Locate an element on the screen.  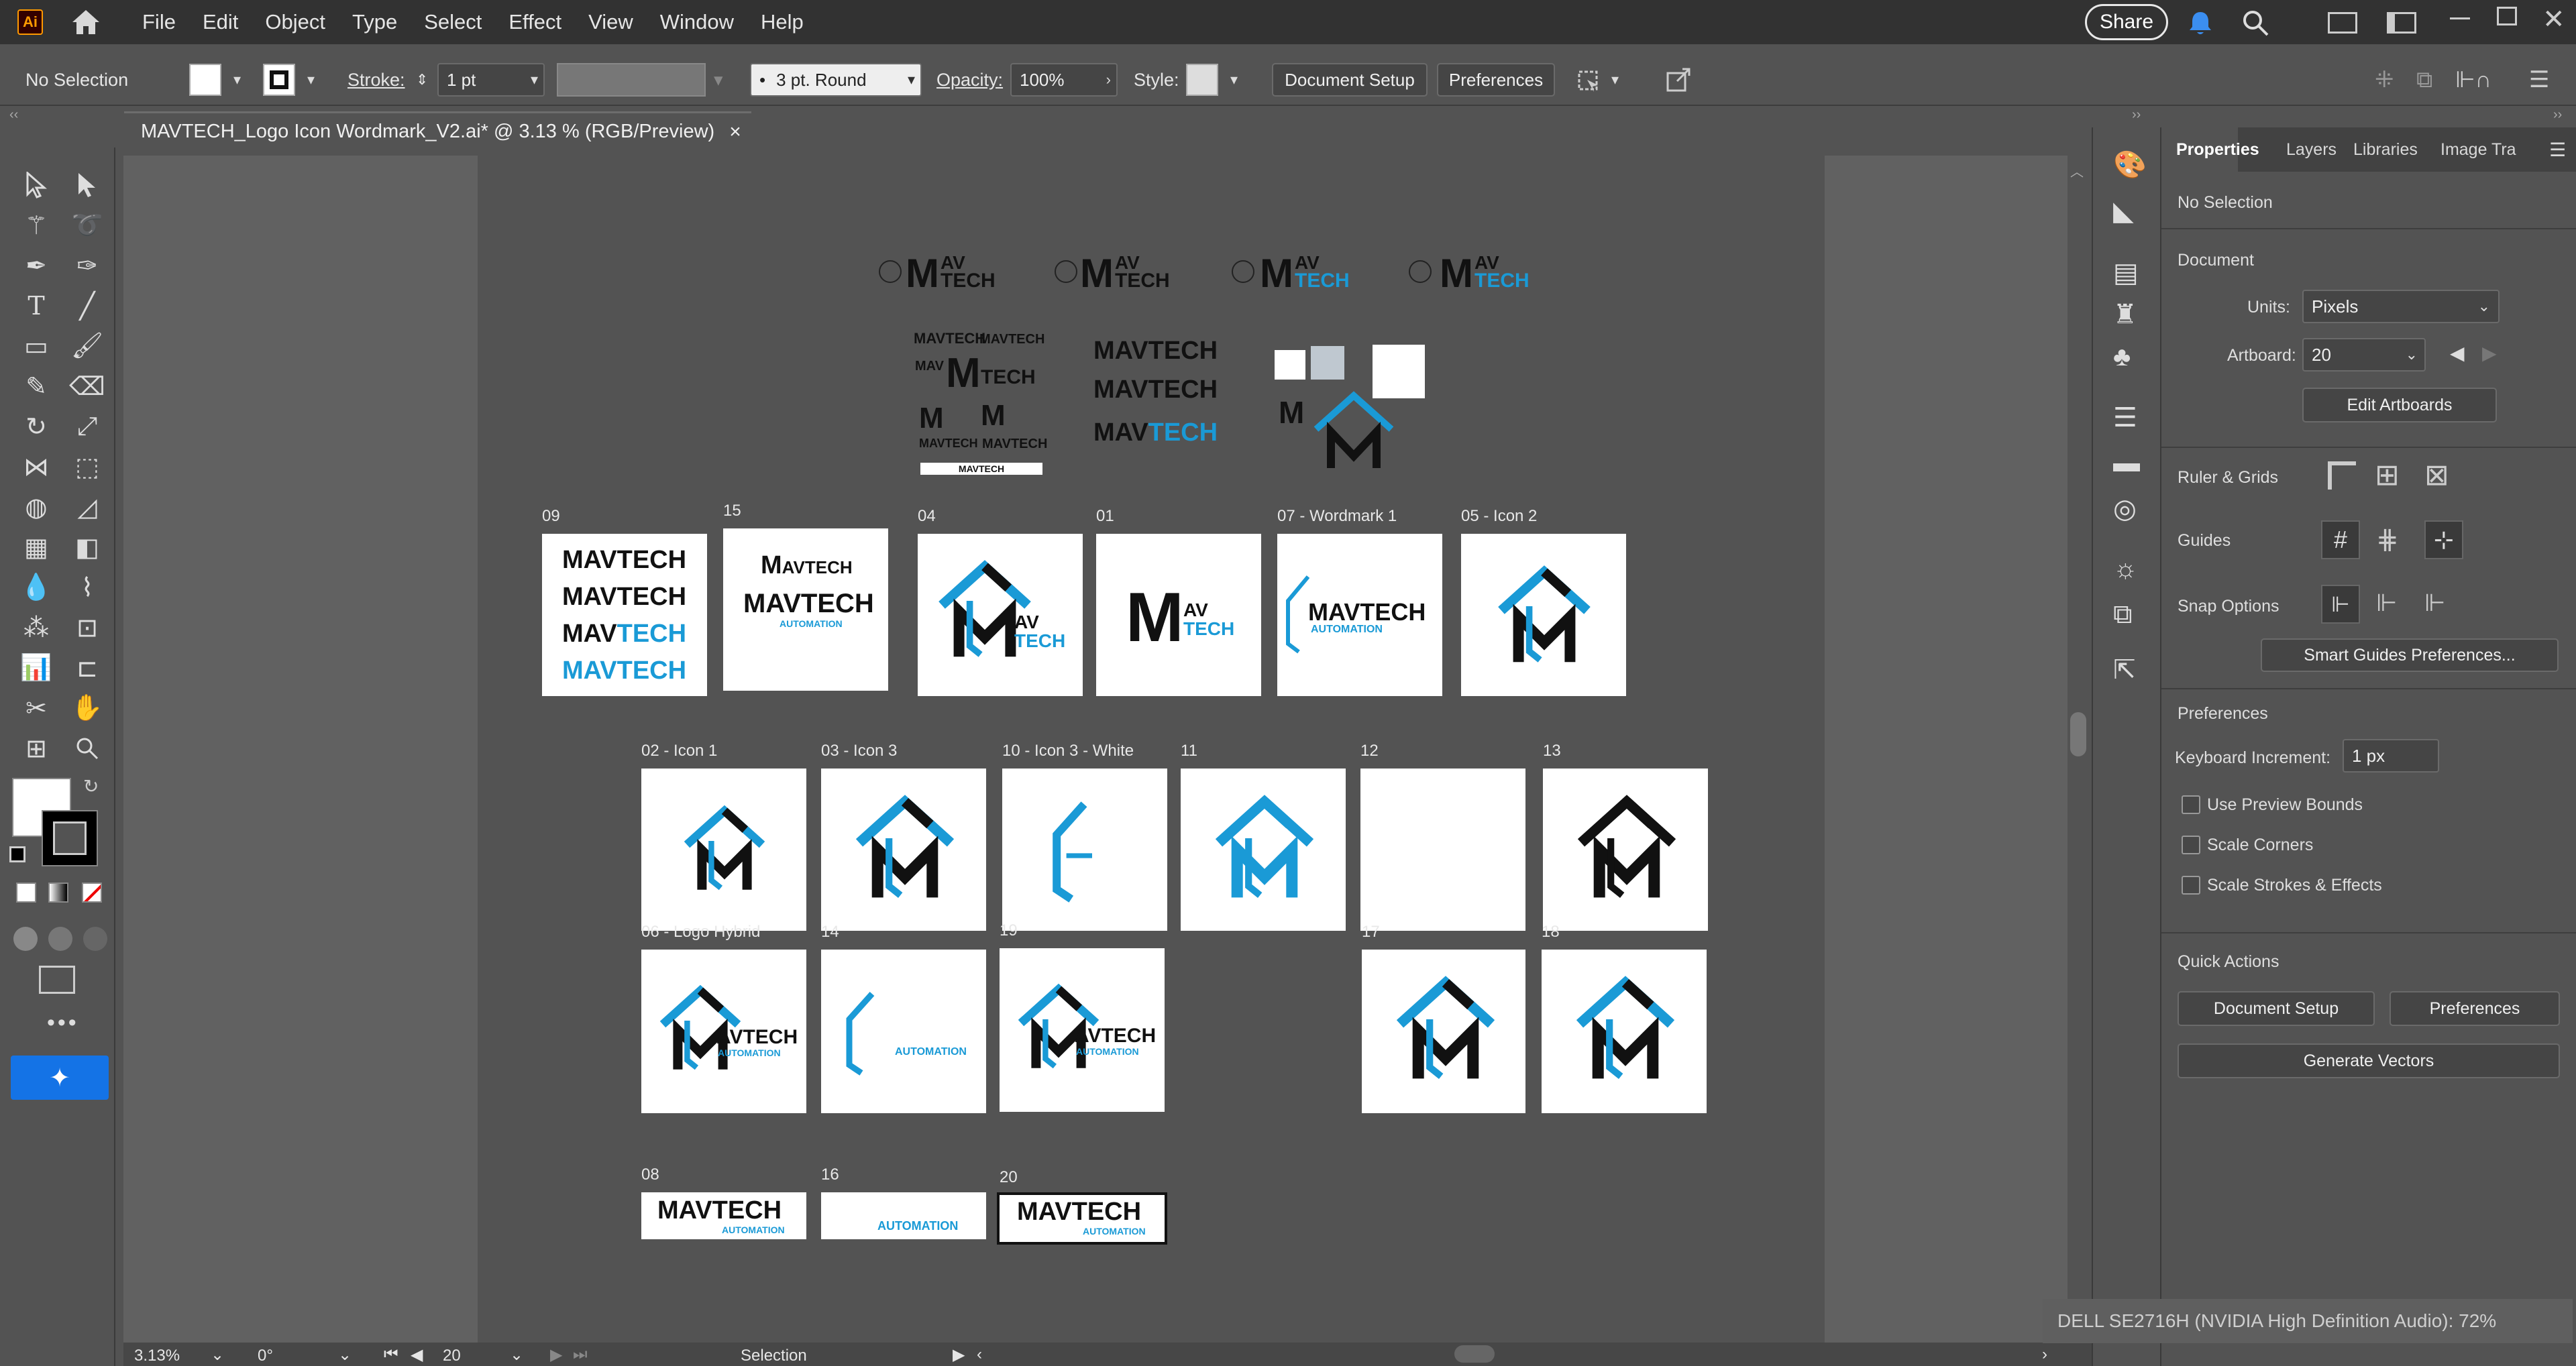
artboard-label: 19 is located at coordinates (1009, 930).